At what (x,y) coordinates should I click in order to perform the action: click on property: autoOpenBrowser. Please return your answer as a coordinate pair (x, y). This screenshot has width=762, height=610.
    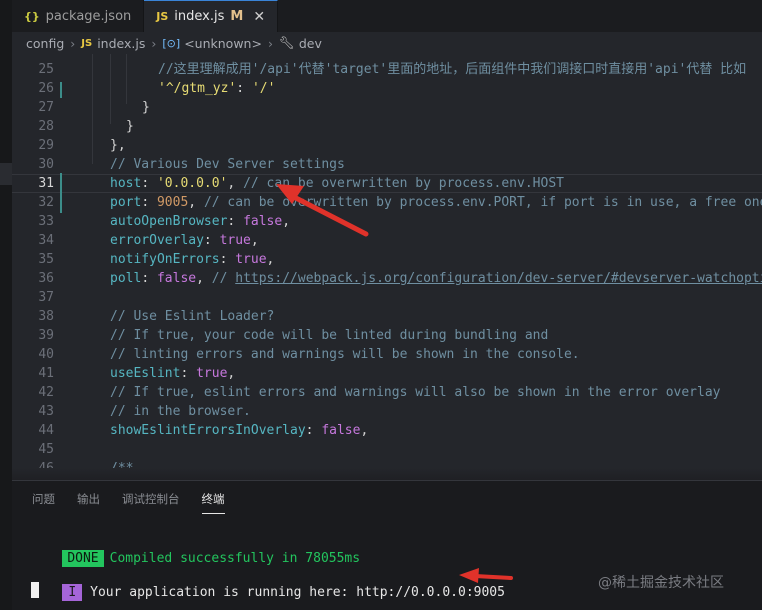
    Looking at the image, I should click on (169, 221).